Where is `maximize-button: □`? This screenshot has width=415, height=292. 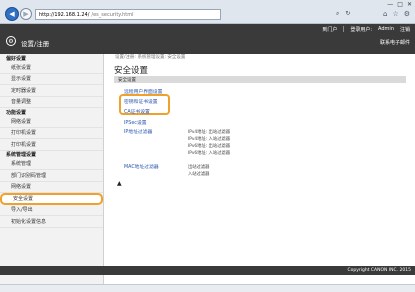 maximize-button: □ is located at coordinates (400, 4).